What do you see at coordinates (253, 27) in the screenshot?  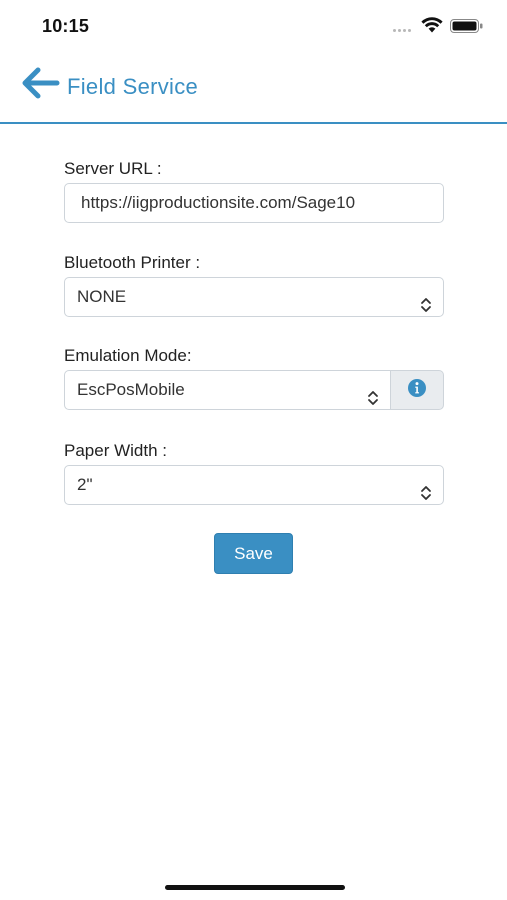 I see `status-bar: 10:15` at bounding box center [253, 27].